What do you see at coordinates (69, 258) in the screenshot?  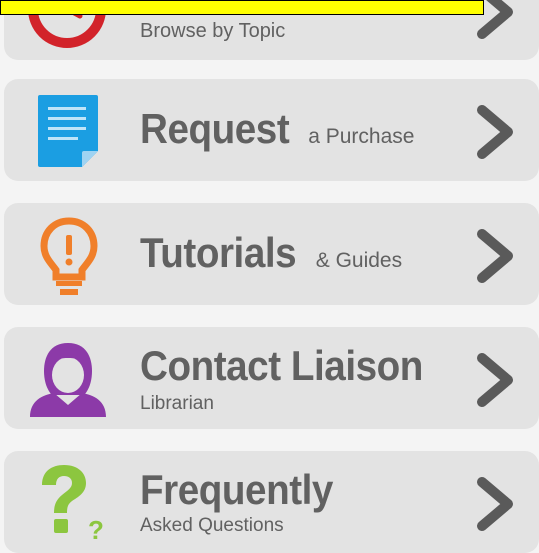 I see `lightbulb-icon` at bounding box center [69, 258].